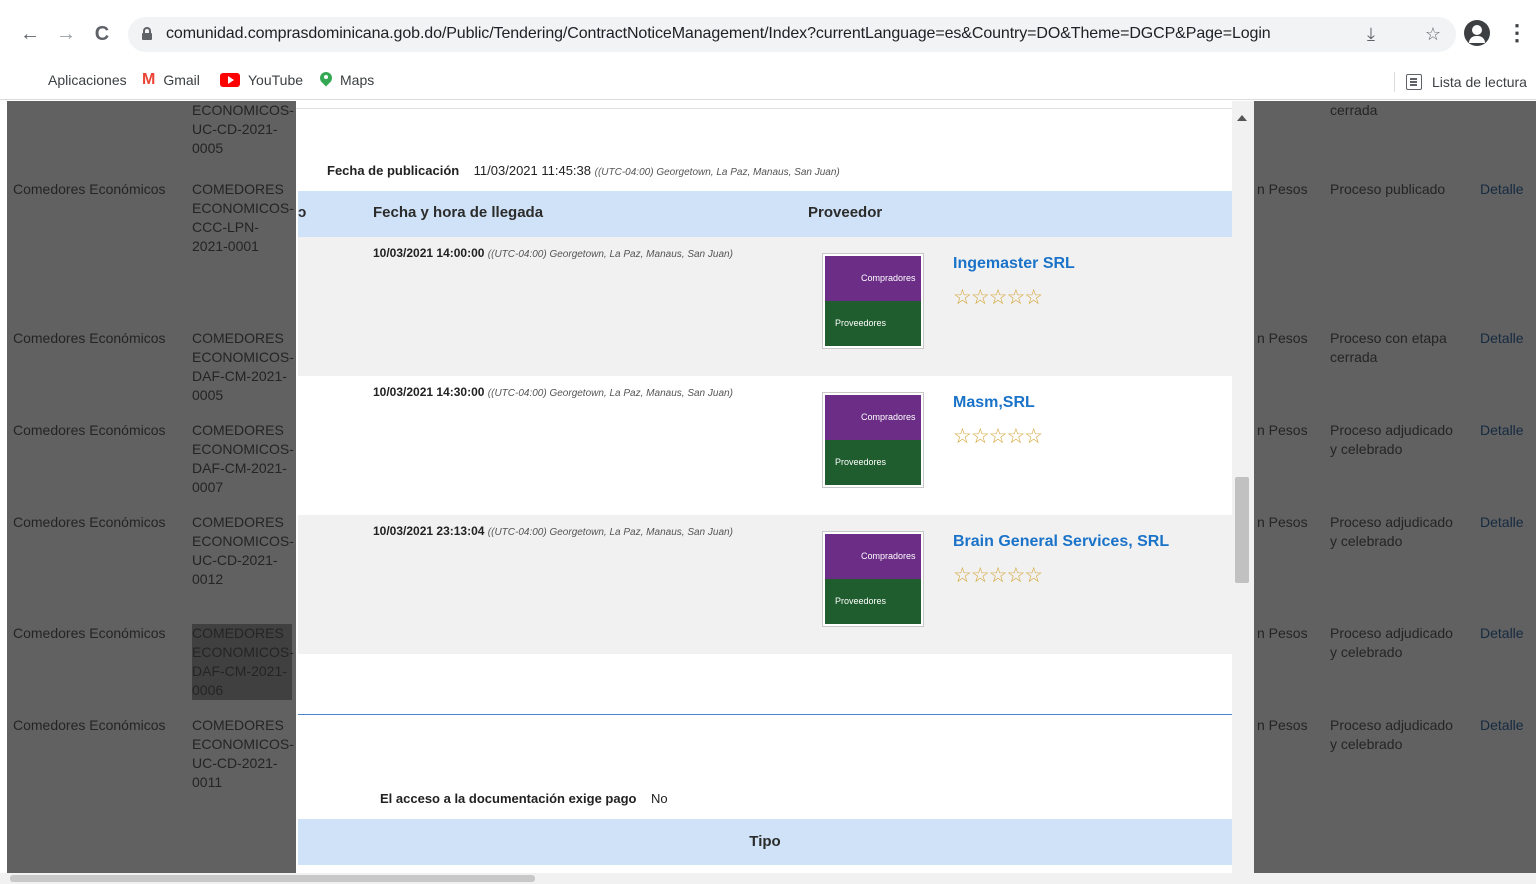 This screenshot has width=1536, height=884. Describe the element at coordinates (429, 253) in the screenshot. I see `offer-datetime: 10/03/2021 14:00:00` at that location.